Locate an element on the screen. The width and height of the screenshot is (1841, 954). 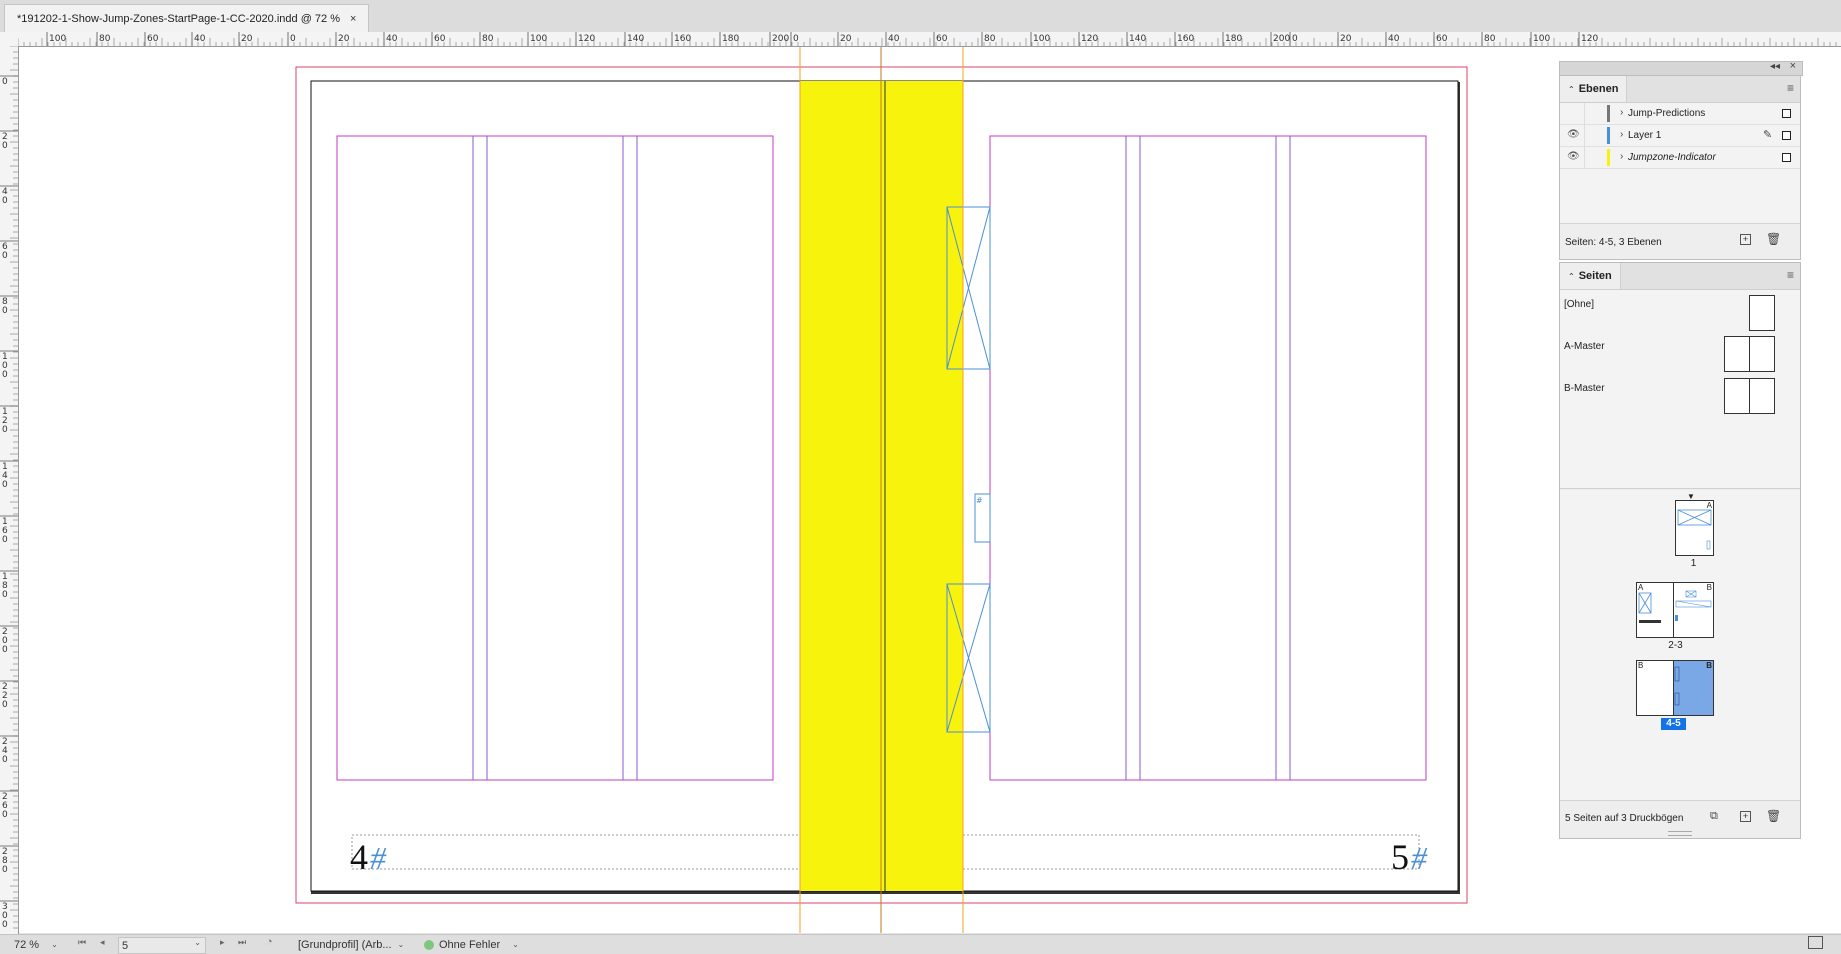
page-1-thumb: A is located at coordinates (1694, 528).